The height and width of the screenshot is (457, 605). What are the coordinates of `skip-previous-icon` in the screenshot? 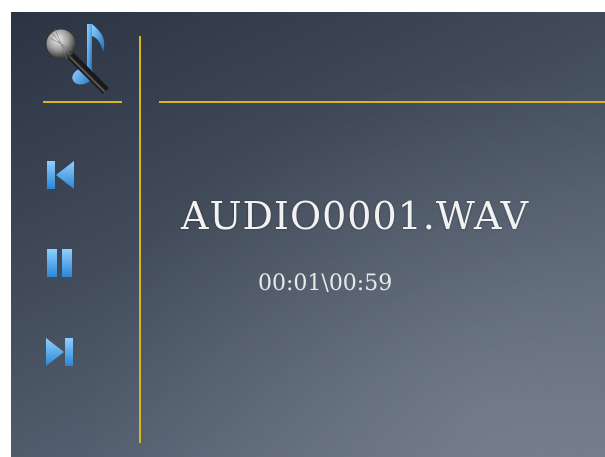 It's located at (60, 175).